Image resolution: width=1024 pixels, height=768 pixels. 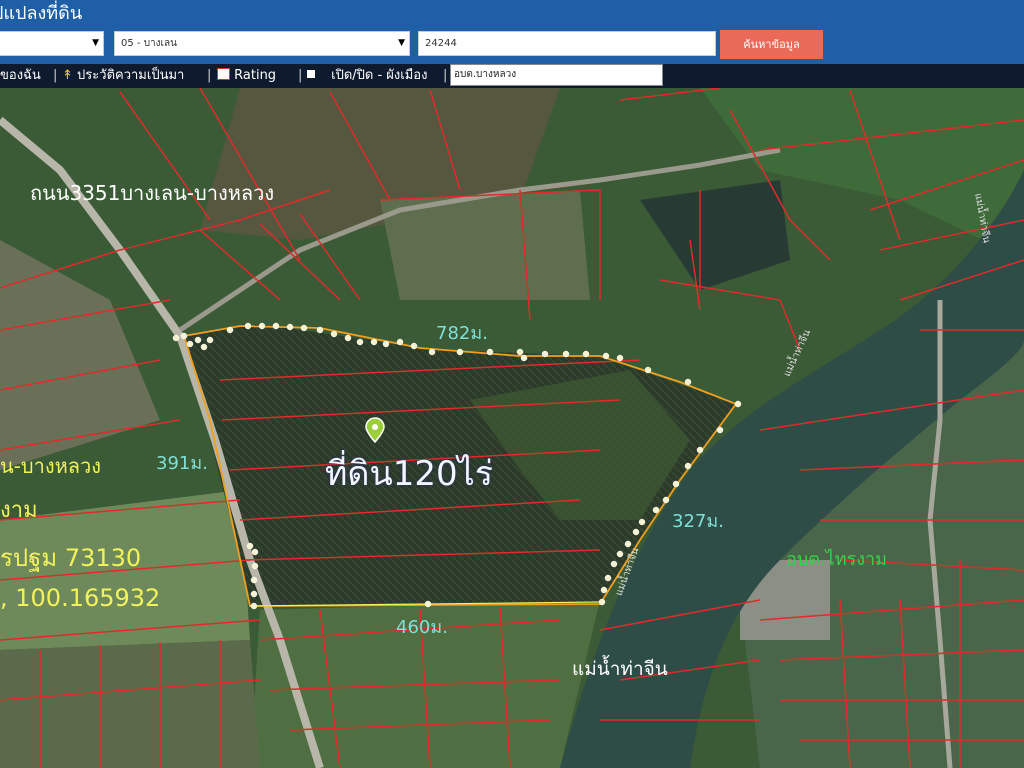 What do you see at coordinates (556, 75) in the screenshot?
I see `location-input: อบต.บางหลวง` at bounding box center [556, 75].